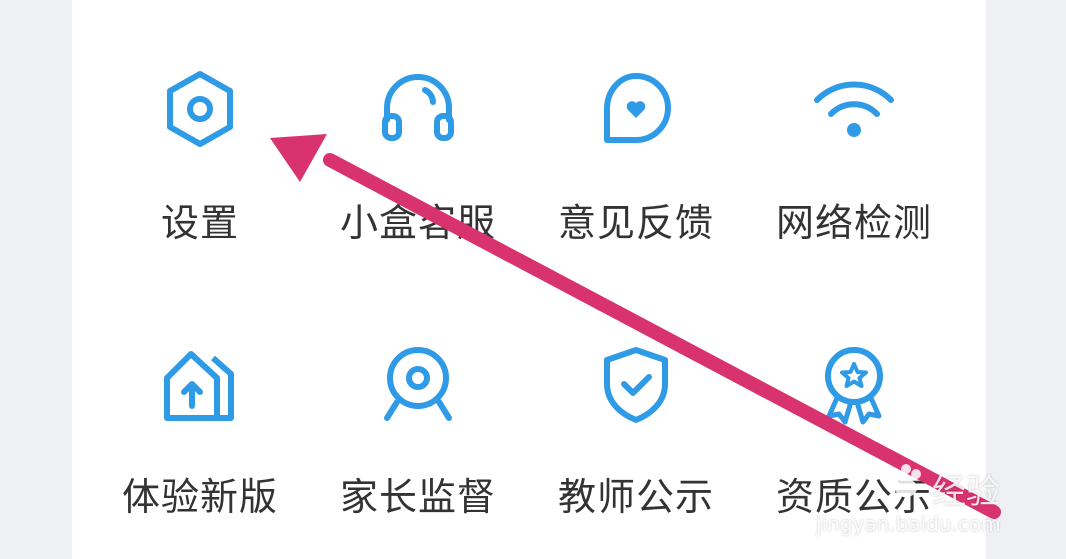 This screenshot has width=1066, height=559. What do you see at coordinates (417, 497) in the screenshot?
I see `parent-supervision-label: 家长监督` at bounding box center [417, 497].